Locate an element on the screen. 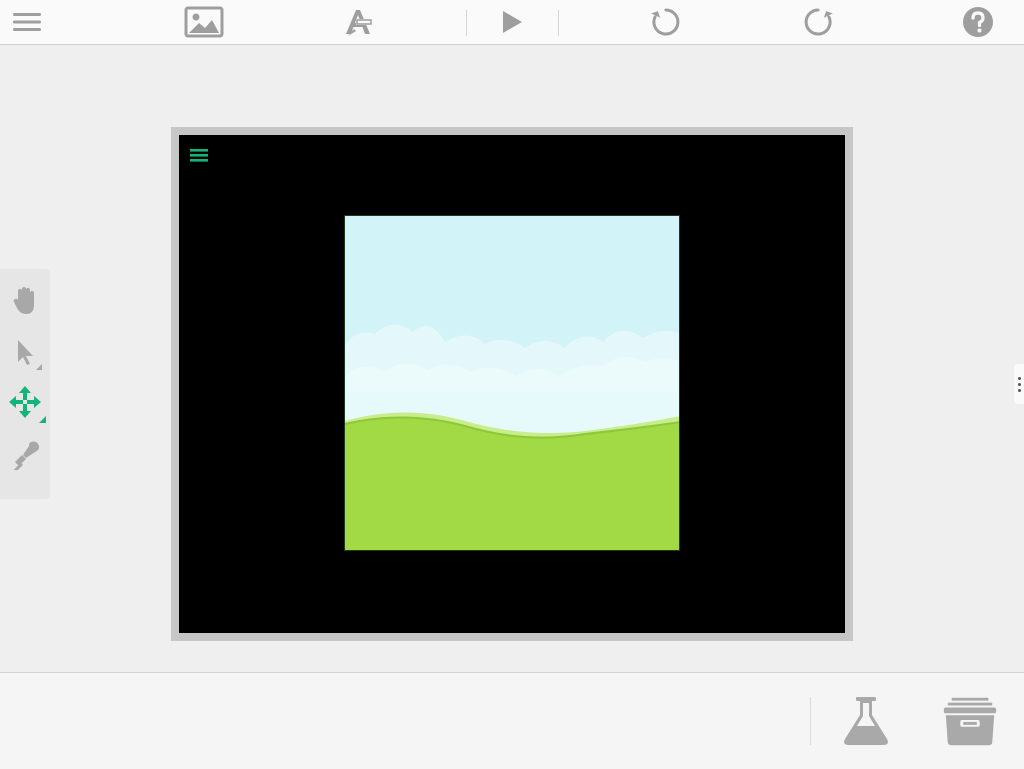  play-icon is located at coordinates (512, 22).